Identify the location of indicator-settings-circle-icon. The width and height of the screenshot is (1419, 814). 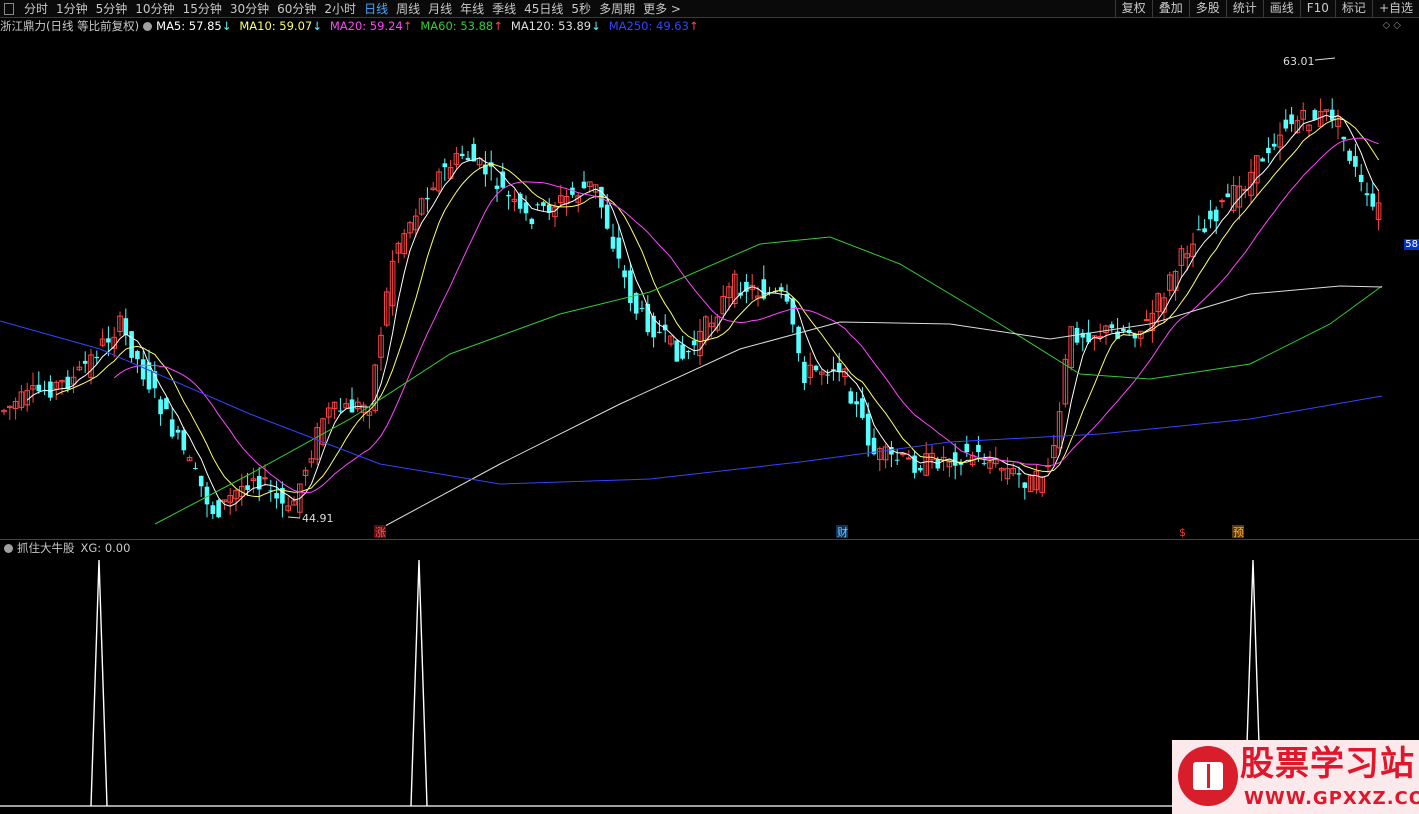
(8, 548).